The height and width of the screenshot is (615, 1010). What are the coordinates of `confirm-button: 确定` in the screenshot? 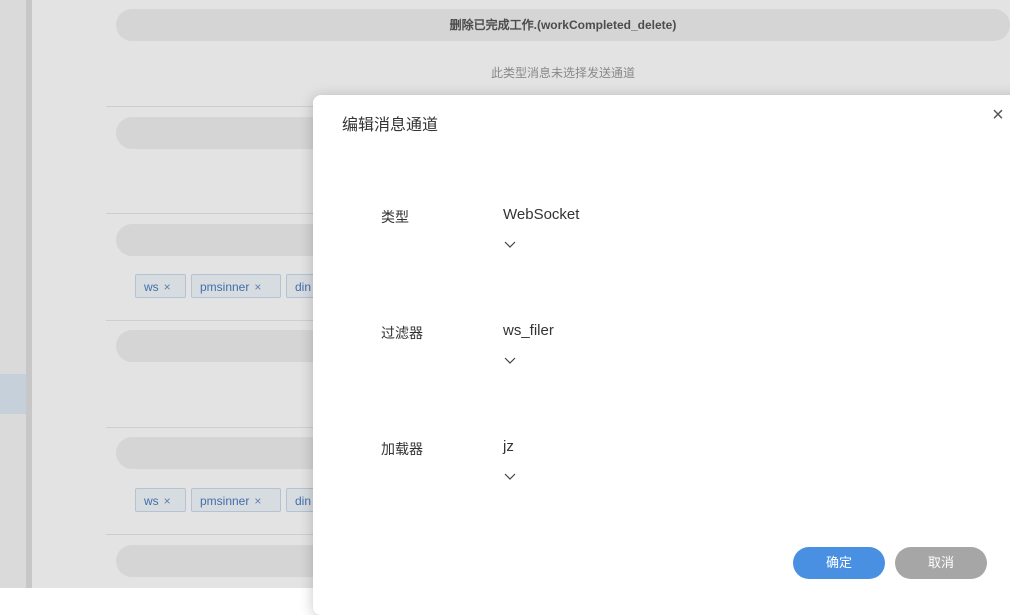 It's located at (839, 563).